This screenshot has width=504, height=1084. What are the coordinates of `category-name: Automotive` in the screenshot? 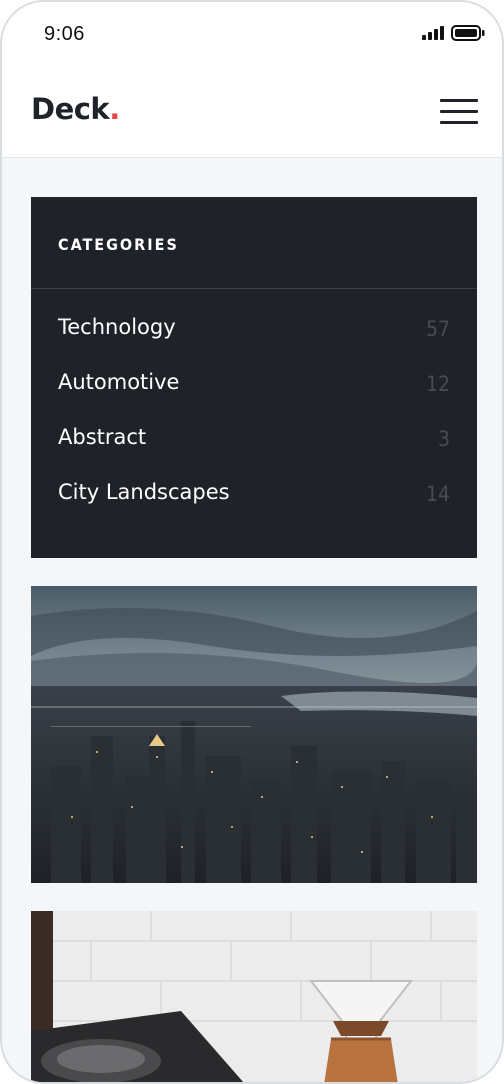 It's located at (119, 382).